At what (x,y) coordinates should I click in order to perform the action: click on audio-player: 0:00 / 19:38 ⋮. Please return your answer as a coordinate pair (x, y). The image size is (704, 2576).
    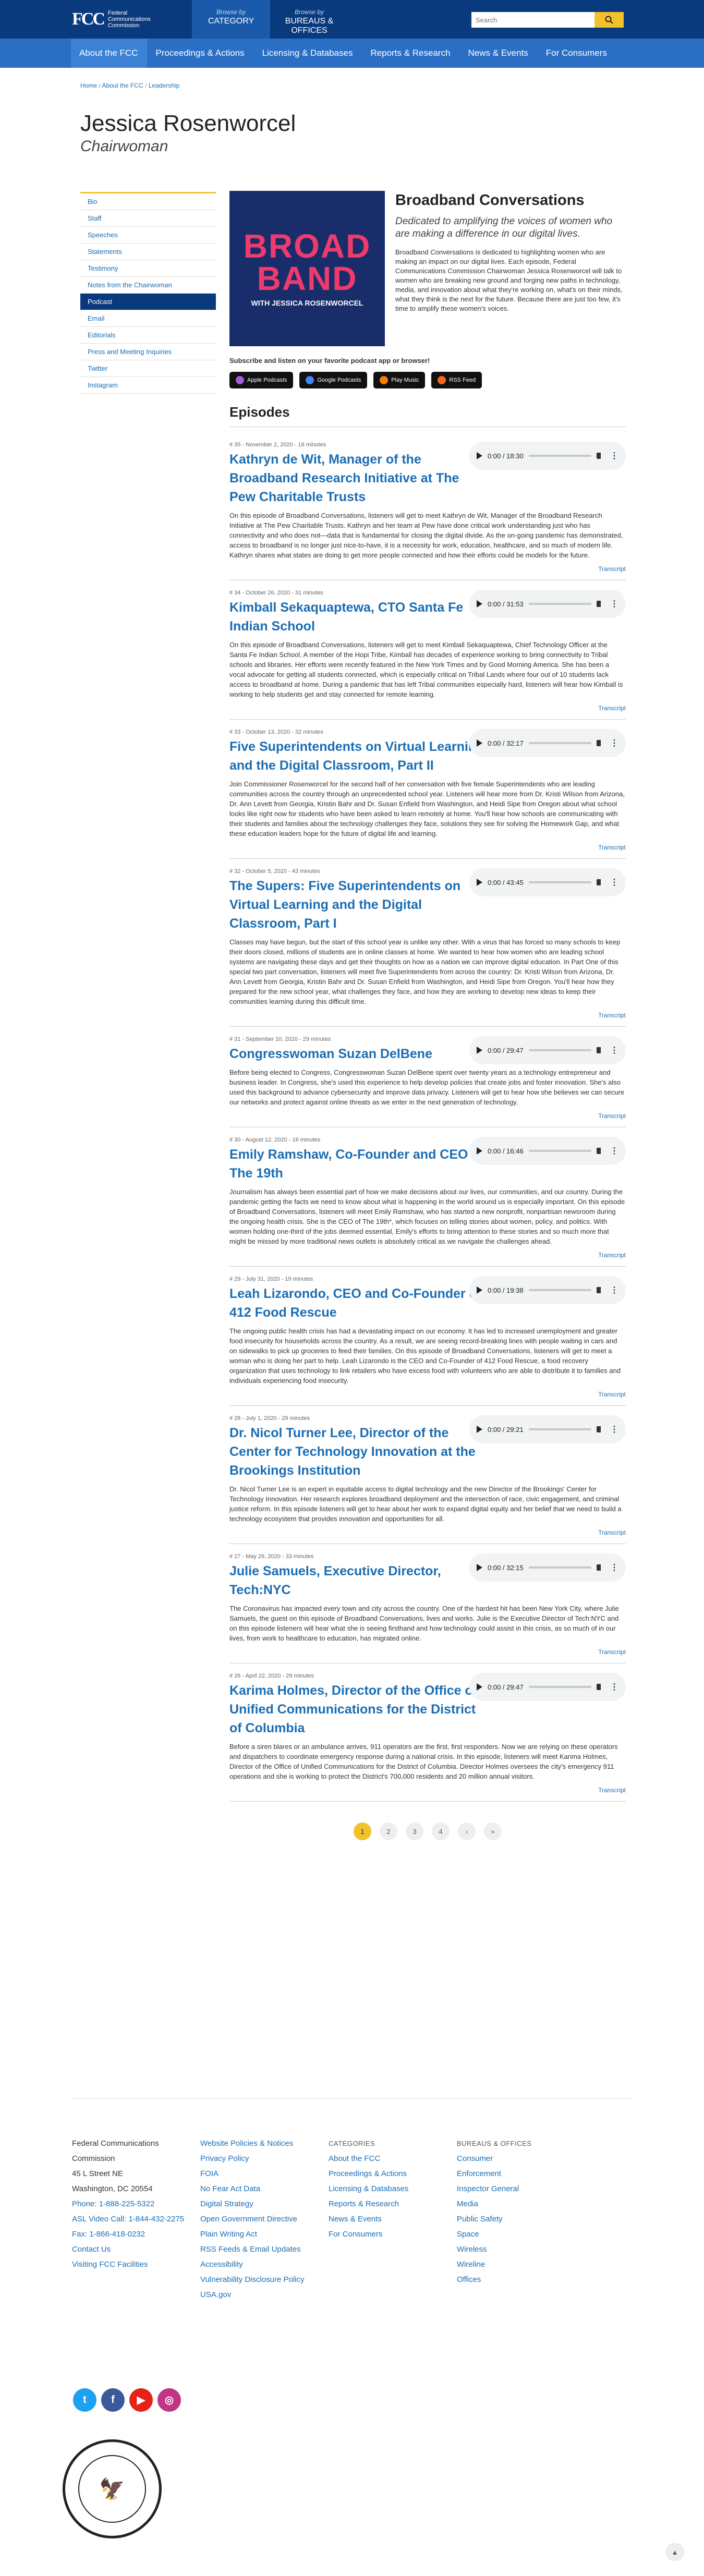
    Looking at the image, I should click on (547, 1290).